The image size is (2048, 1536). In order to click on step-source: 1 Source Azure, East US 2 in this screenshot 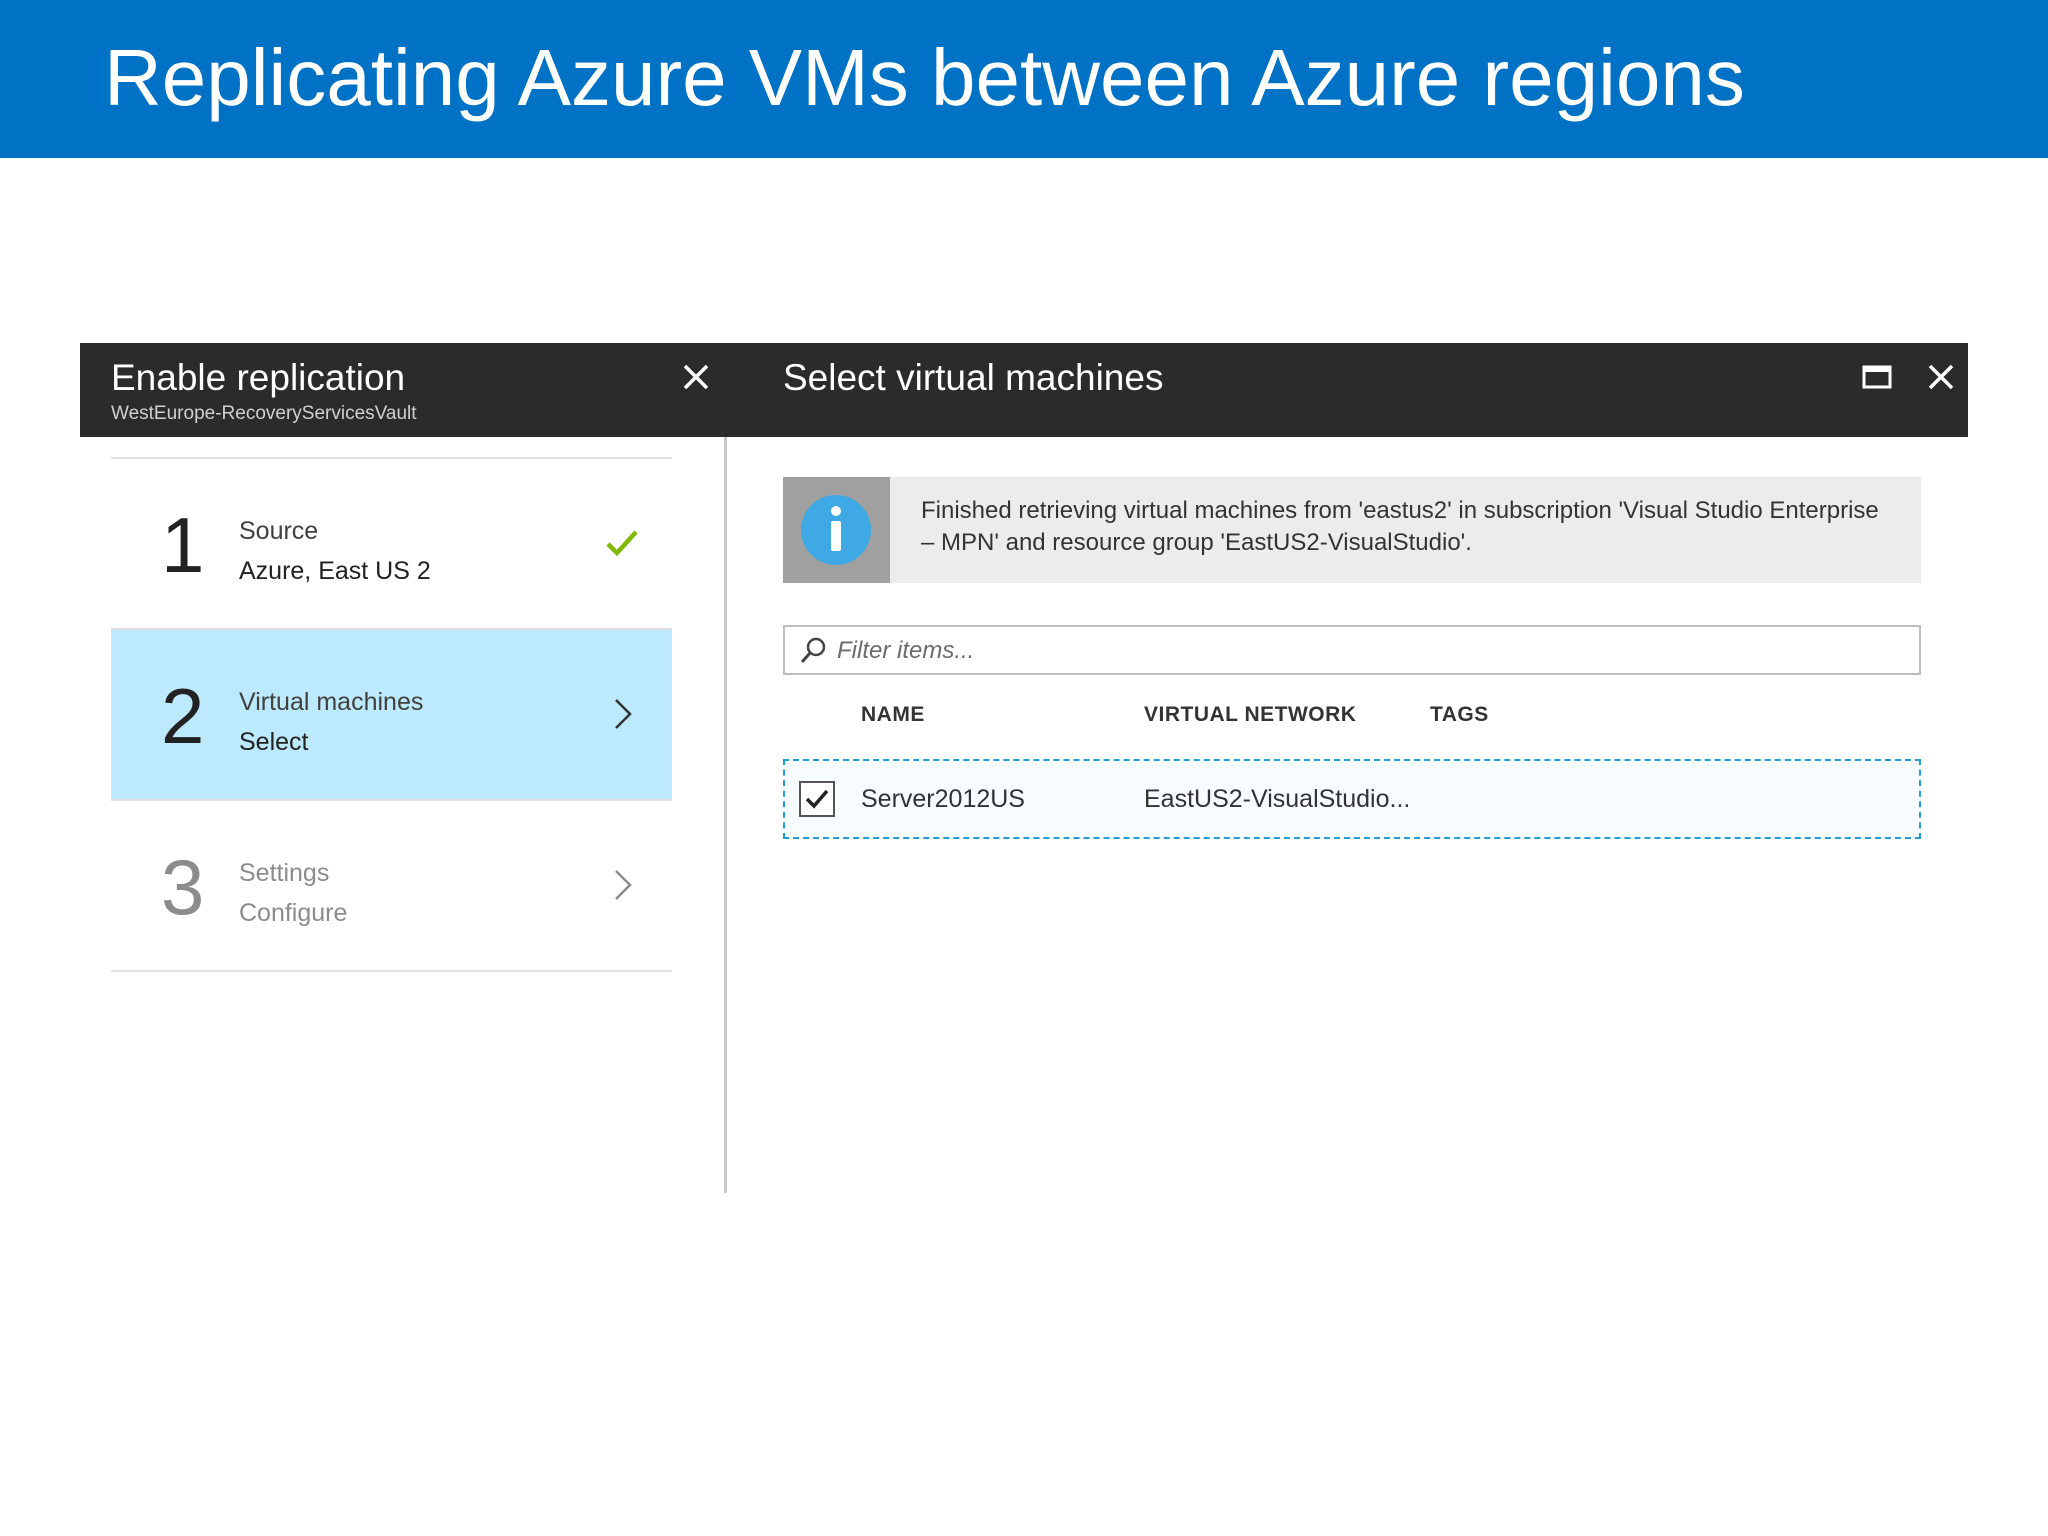, I will do `click(391, 544)`.